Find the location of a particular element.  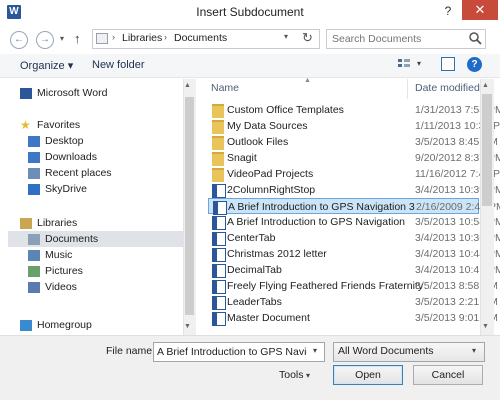

search-icon is located at coordinates (475, 38).